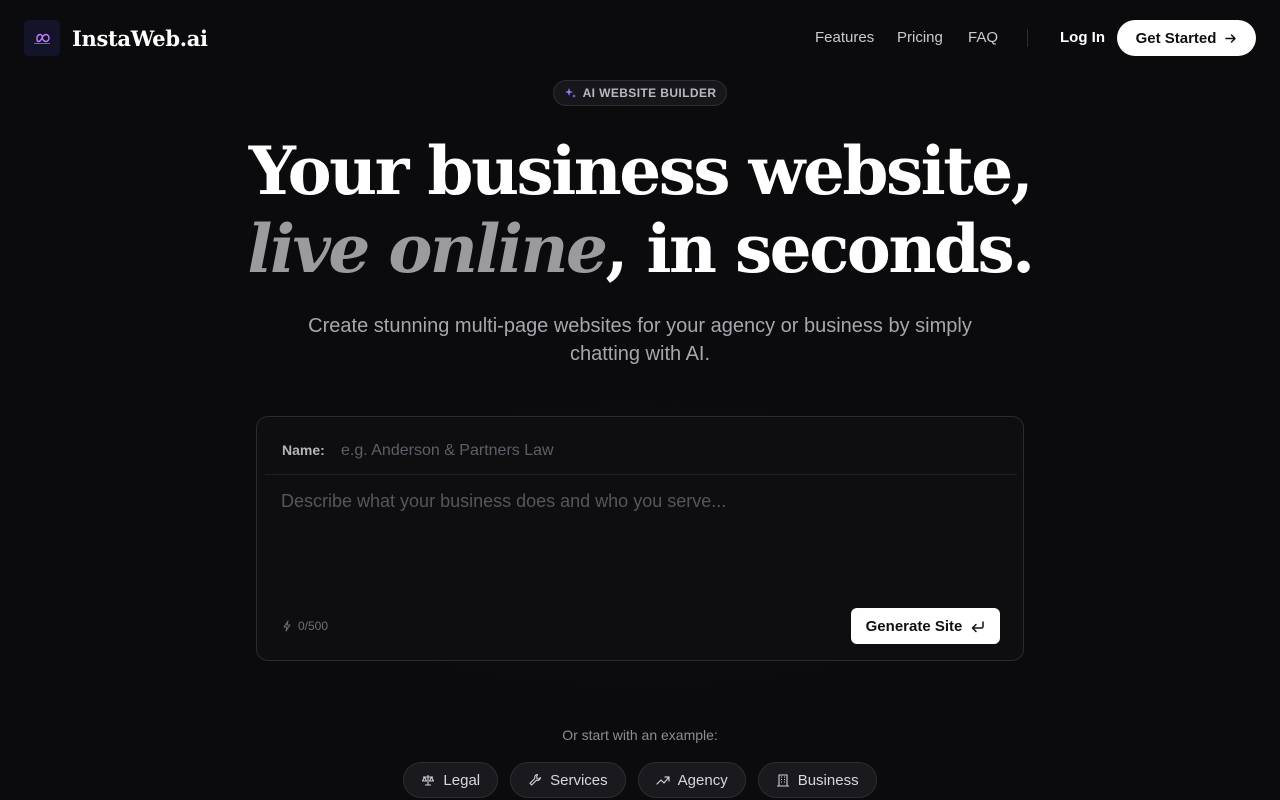 The height and width of the screenshot is (800, 1280). Describe the element at coordinates (535, 779) in the screenshot. I see `wrench-icon` at that location.